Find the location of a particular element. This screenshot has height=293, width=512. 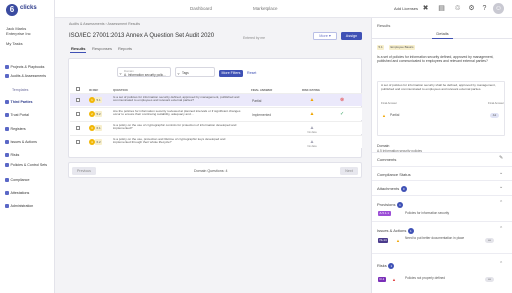

add-licenses-link: Add Licenses is located at coordinates (406, 8).